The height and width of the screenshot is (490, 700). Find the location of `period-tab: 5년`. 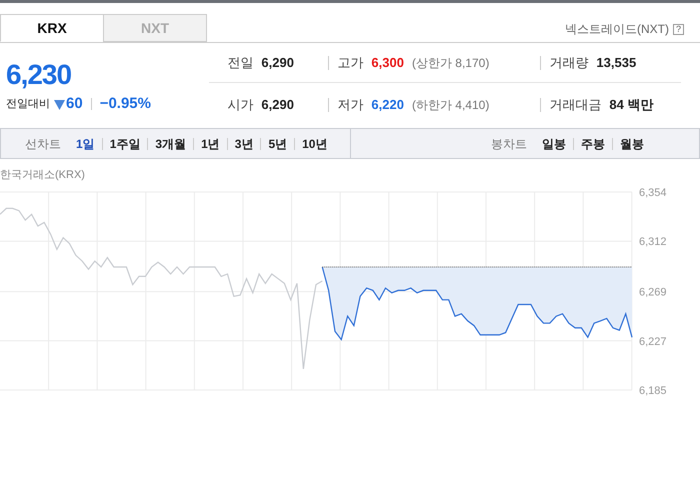

period-tab: 5년 is located at coordinates (277, 144).